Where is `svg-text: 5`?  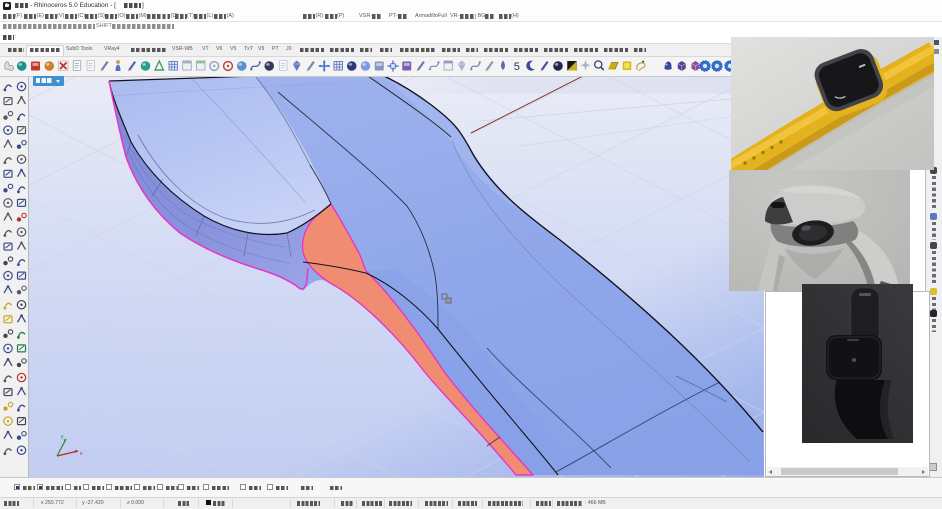 svg-text: 5 is located at coordinates (517, 67).